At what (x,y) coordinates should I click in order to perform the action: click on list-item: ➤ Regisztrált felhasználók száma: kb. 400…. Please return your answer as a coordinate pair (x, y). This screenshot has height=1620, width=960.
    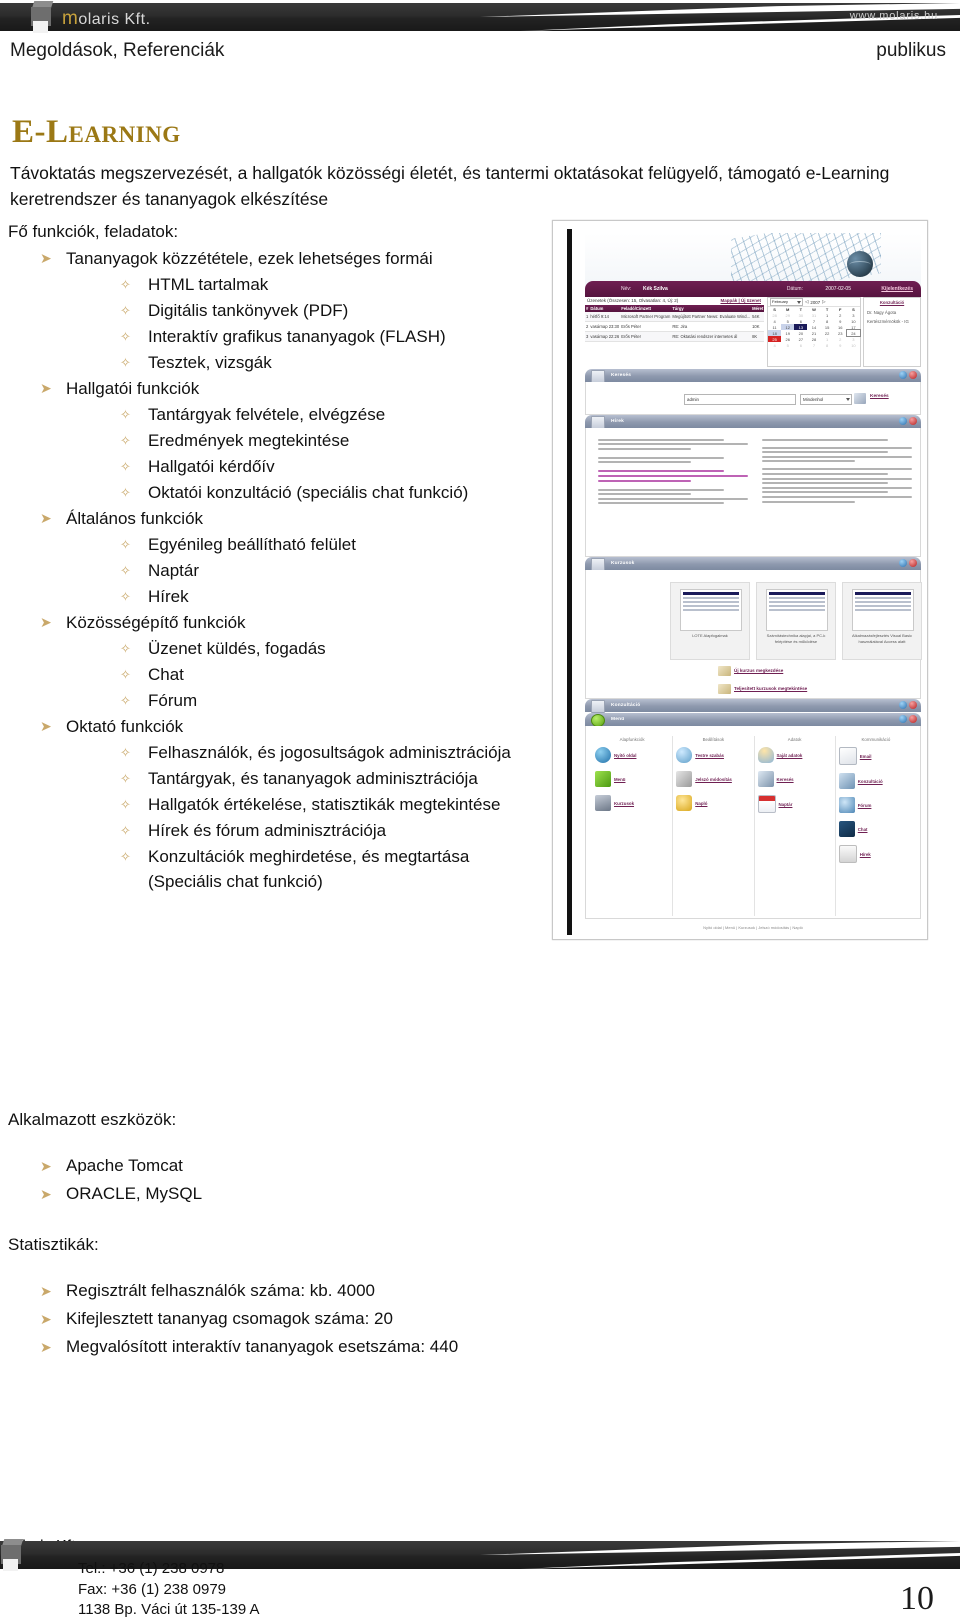
    Looking at the image, I should click on (300, 1291).